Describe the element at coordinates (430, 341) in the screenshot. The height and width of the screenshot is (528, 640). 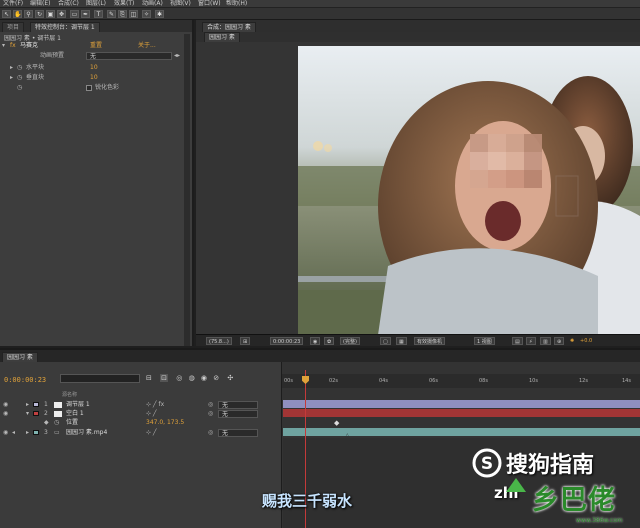
I see `camera-dropdown: 有效摄像机` at that location.